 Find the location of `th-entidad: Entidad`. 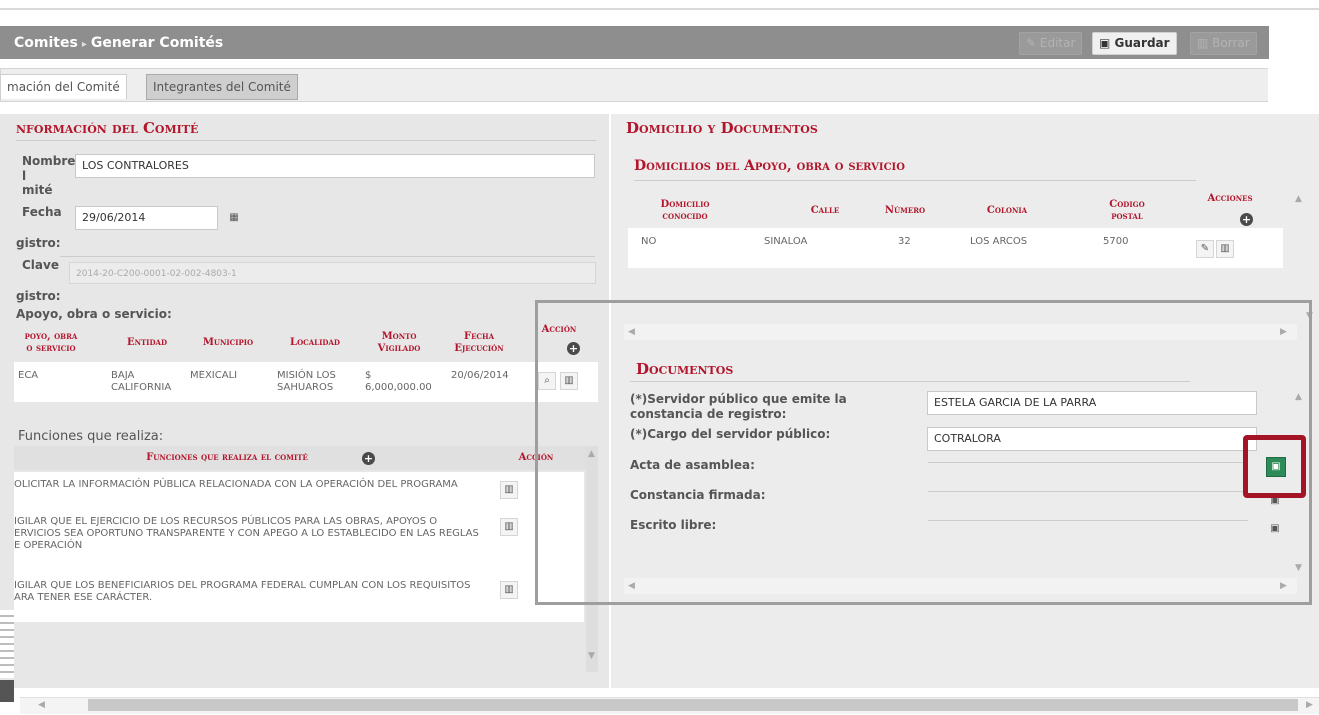

th-entidad: Entidad is located at coordinates (147, 342).